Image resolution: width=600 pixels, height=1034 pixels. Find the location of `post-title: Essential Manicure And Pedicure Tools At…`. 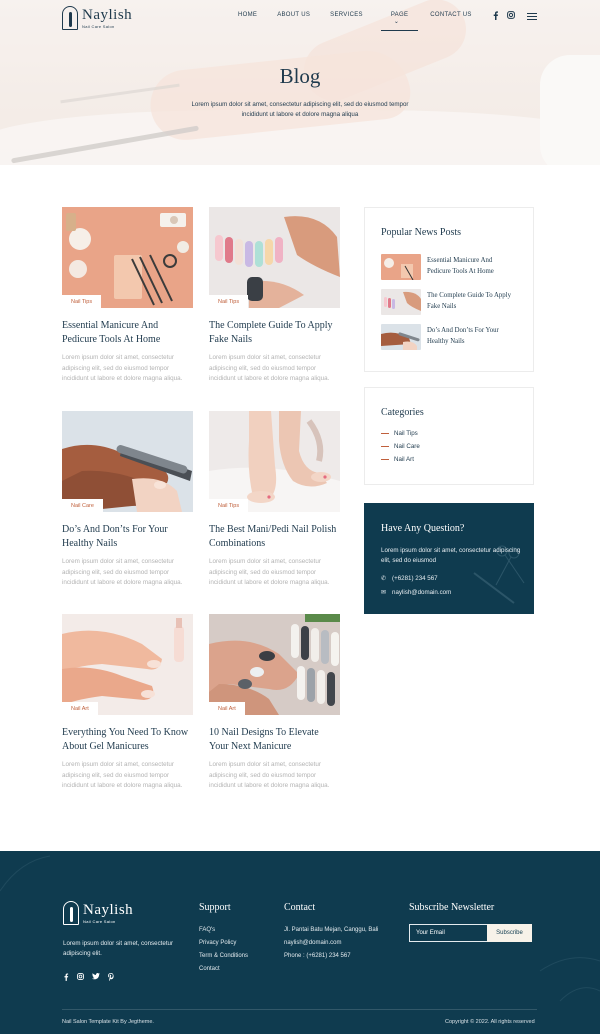

post-title: Essential Manicure And Pedicure Tools At… is located at coordinates (127, 333).